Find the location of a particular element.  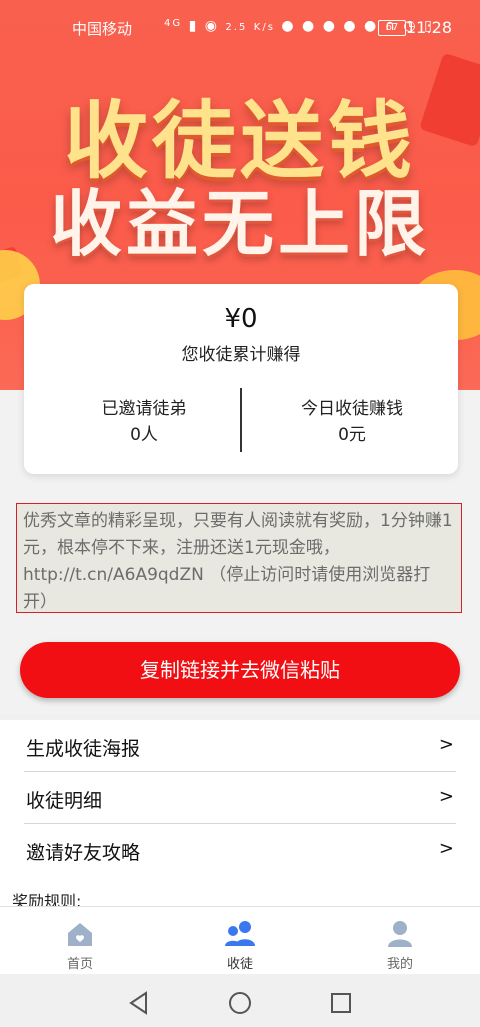

menu-item-invite-guide: 邀请好友攻略 > is located at coordinates (240, 849).